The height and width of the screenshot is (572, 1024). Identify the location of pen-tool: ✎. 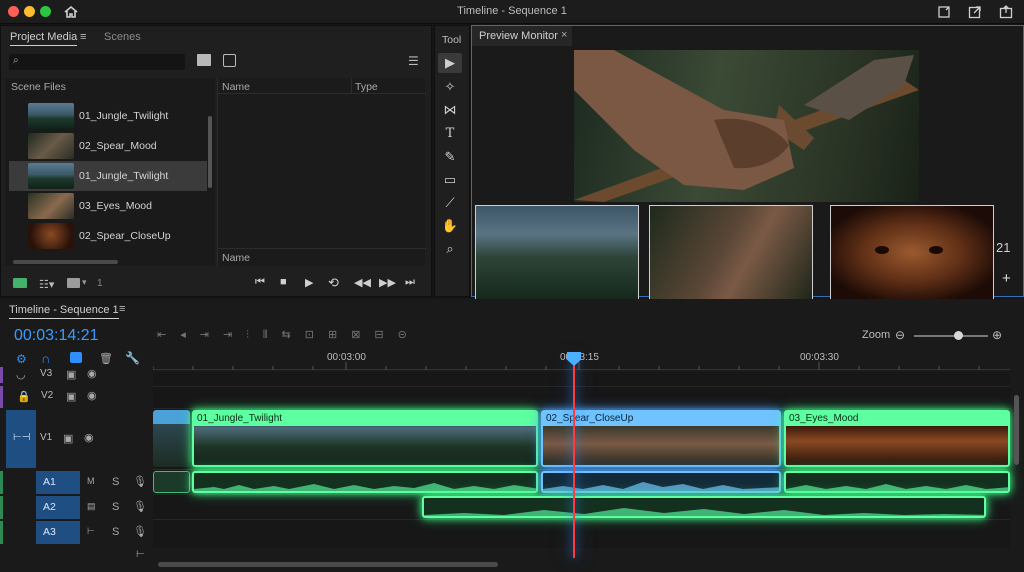
(450, 157).